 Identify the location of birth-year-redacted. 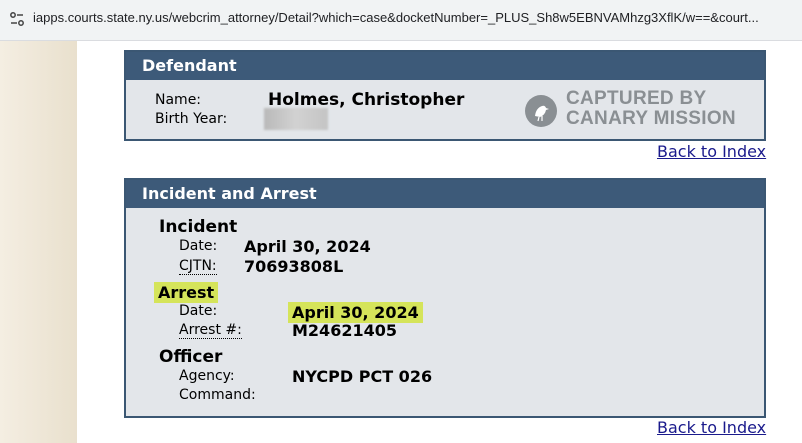
(296, 119).